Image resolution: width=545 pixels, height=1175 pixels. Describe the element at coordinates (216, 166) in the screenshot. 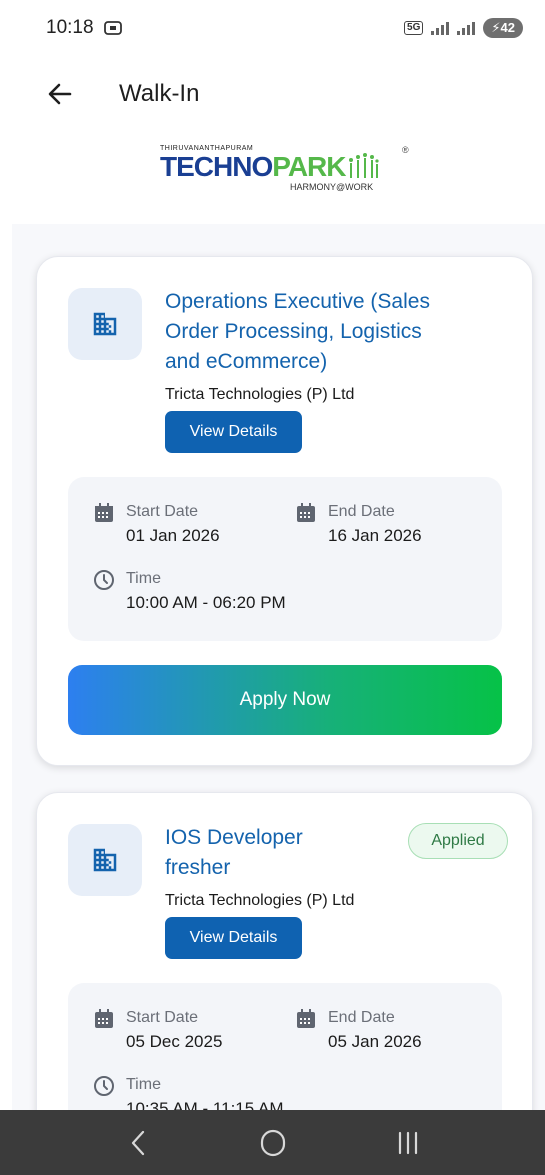

I see `logo-main-part1: TECHNO` at that location.